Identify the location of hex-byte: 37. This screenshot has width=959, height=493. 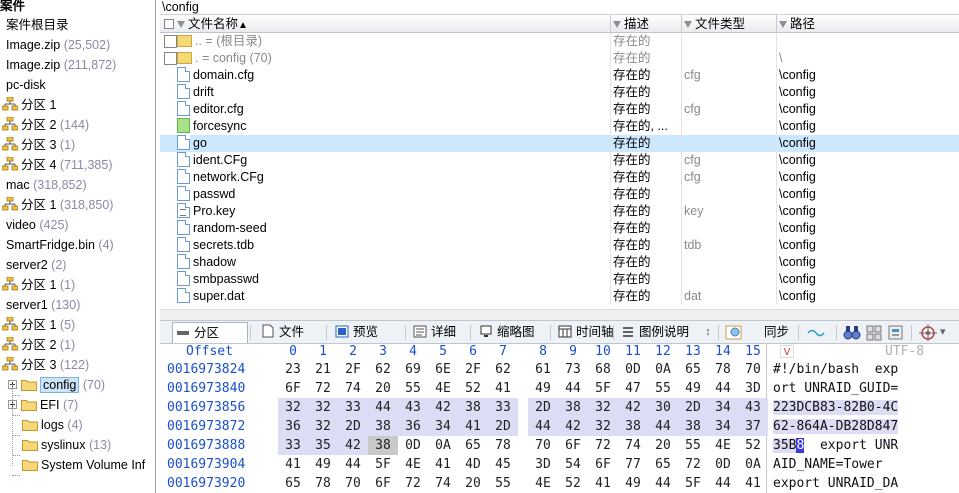
(753, 426).